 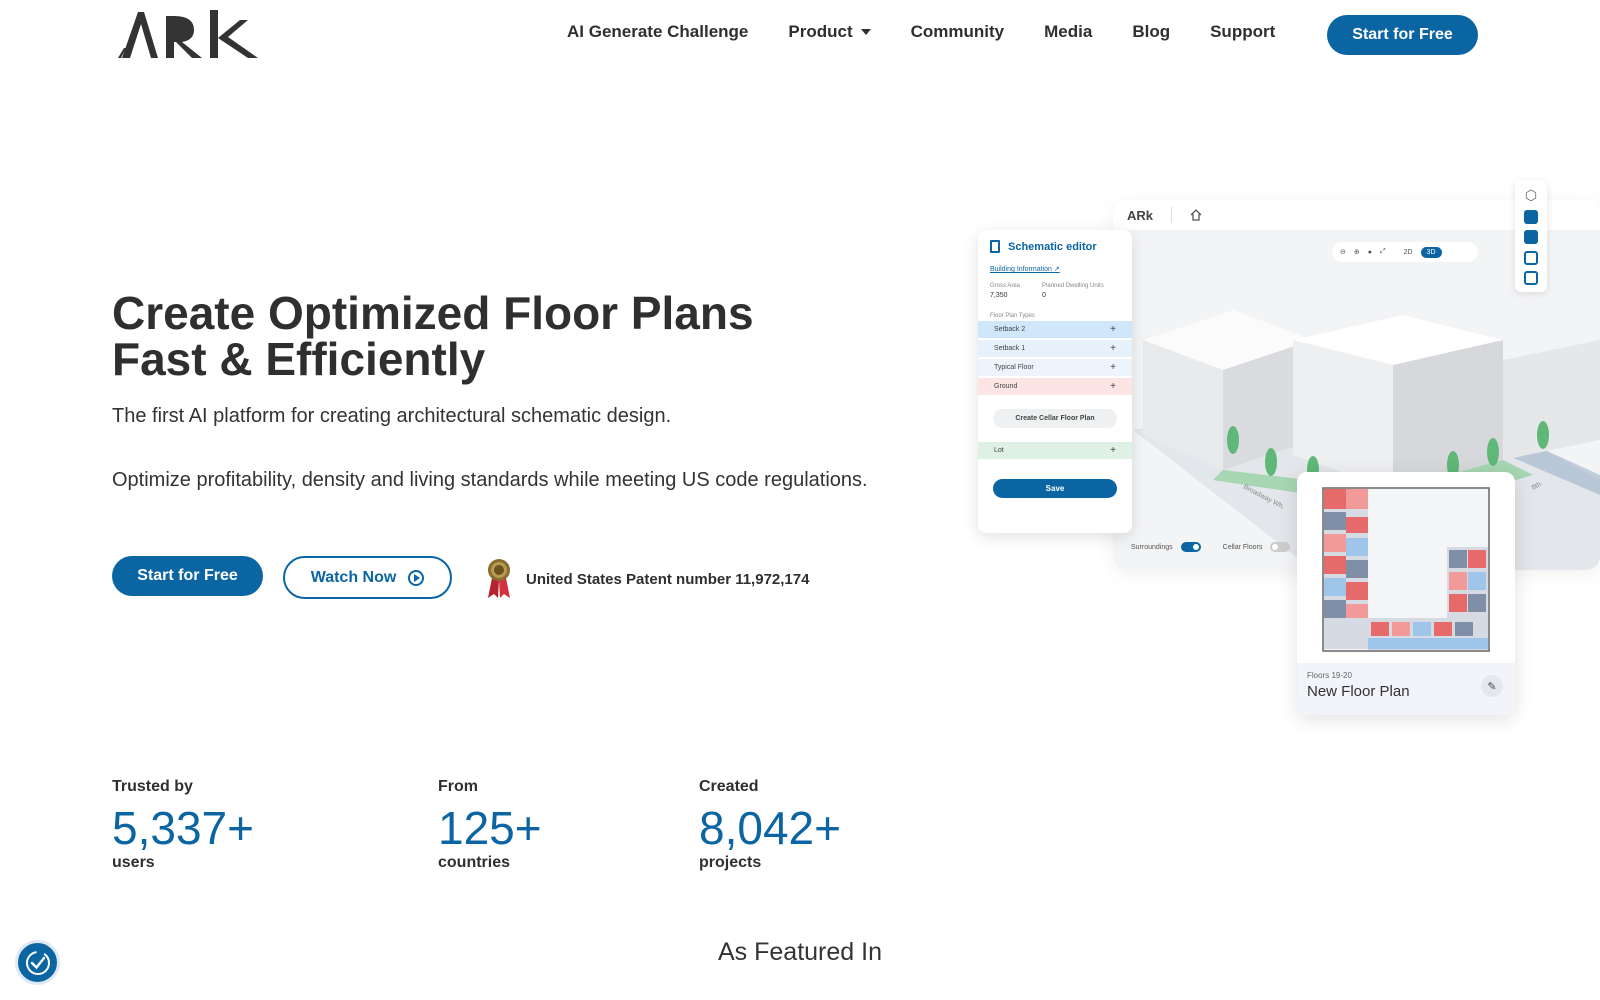 I want to click on nav-support: Support, so click(x=1242, y=32).